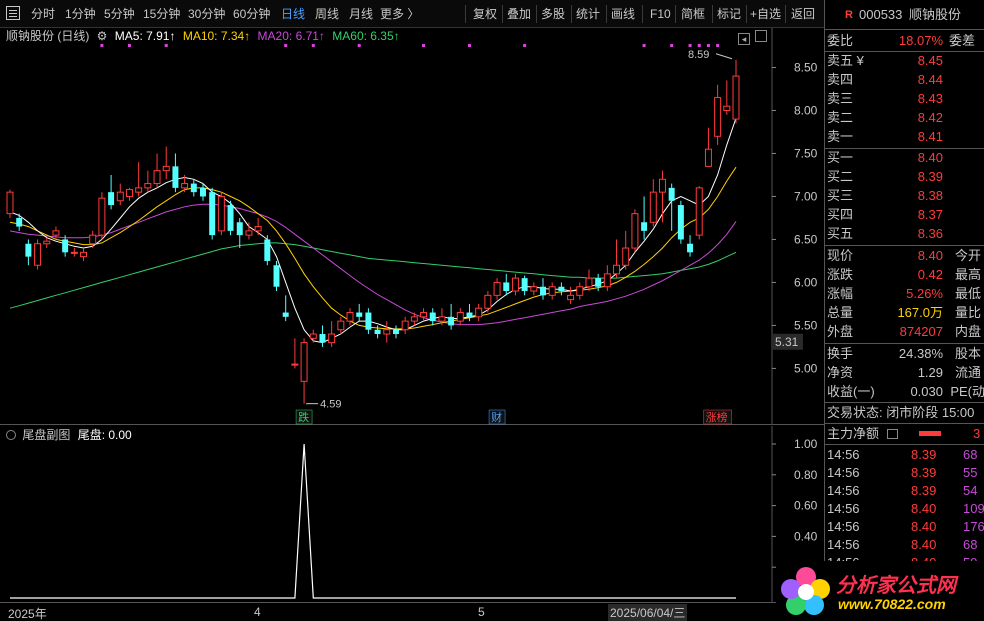  What do you see at coordinates (496, 417) in the screenshot?
I see `event-marker-label: 财` at bounding box center [496, 417].